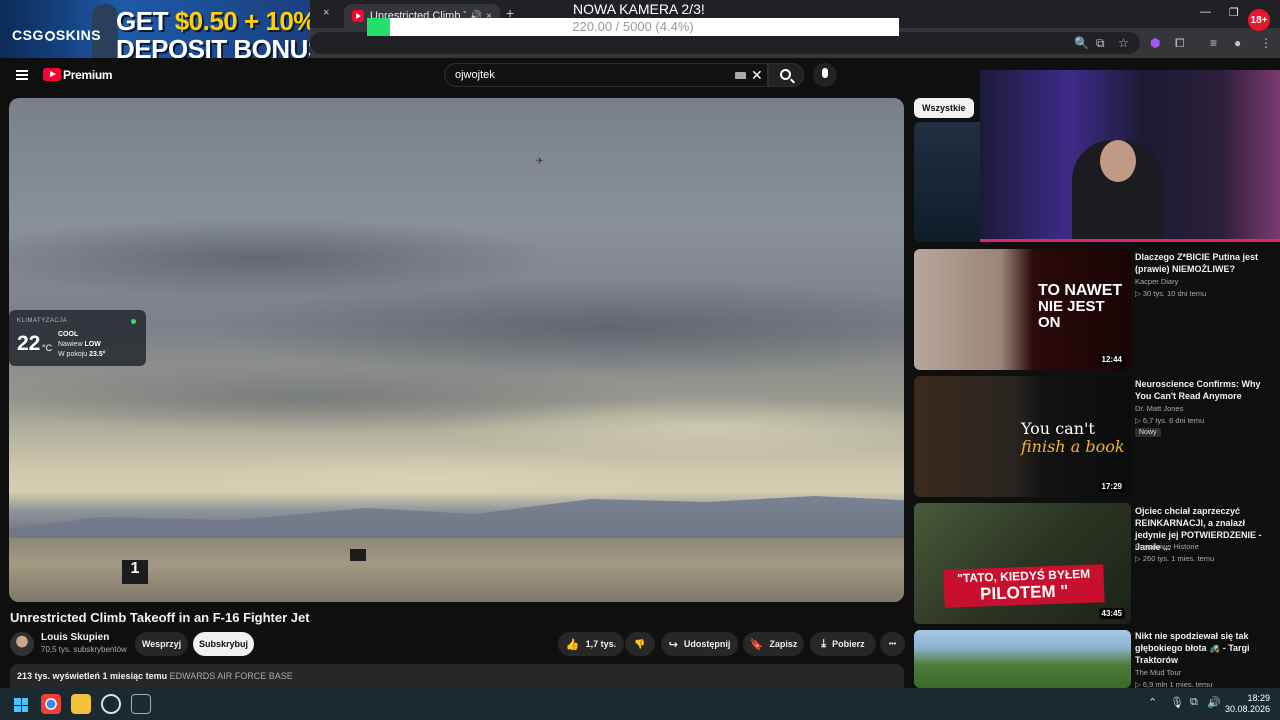 The height and width of the screenshot is (720, 1280). What do you see at coordinates (892, 644) in the screenshot?
I see `more-actions-button: •••` at bounding box center [892, 644].